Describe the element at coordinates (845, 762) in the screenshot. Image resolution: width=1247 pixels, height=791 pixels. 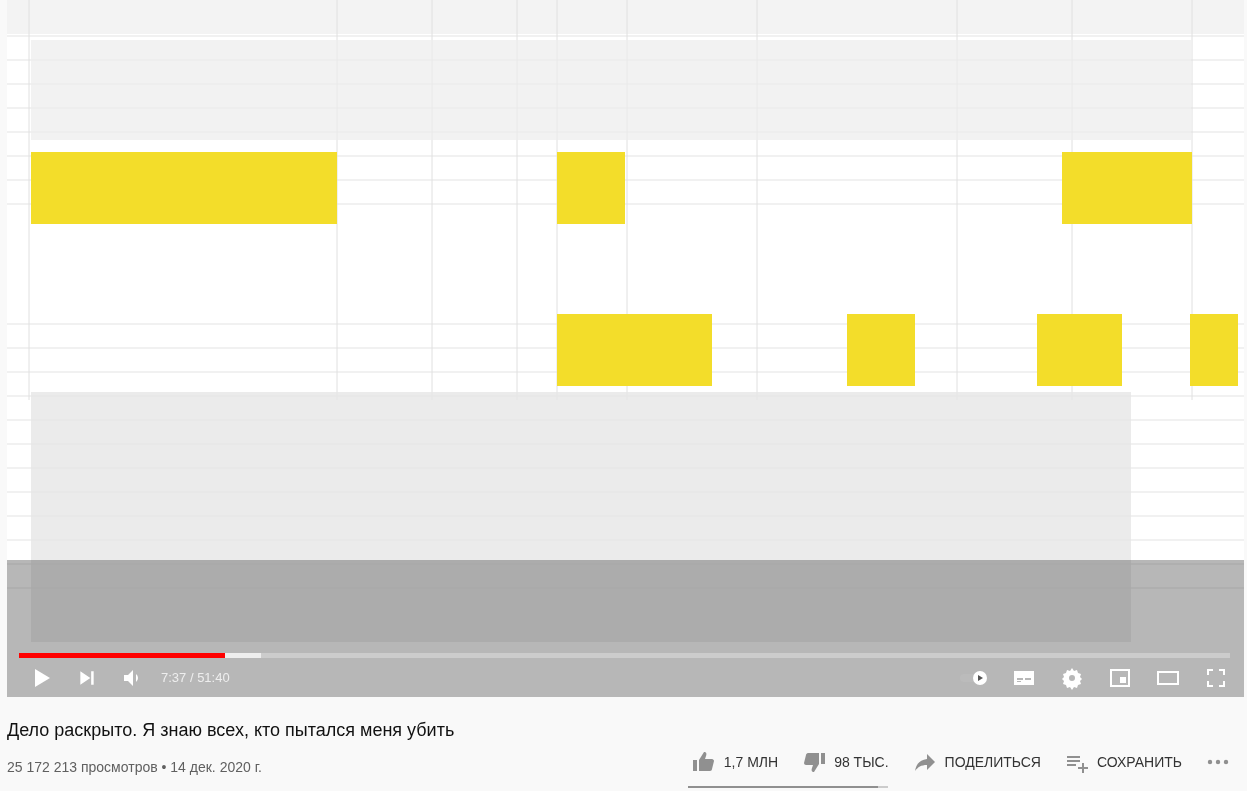
I see `dislike-button: 98 ТЫС.` at that location.